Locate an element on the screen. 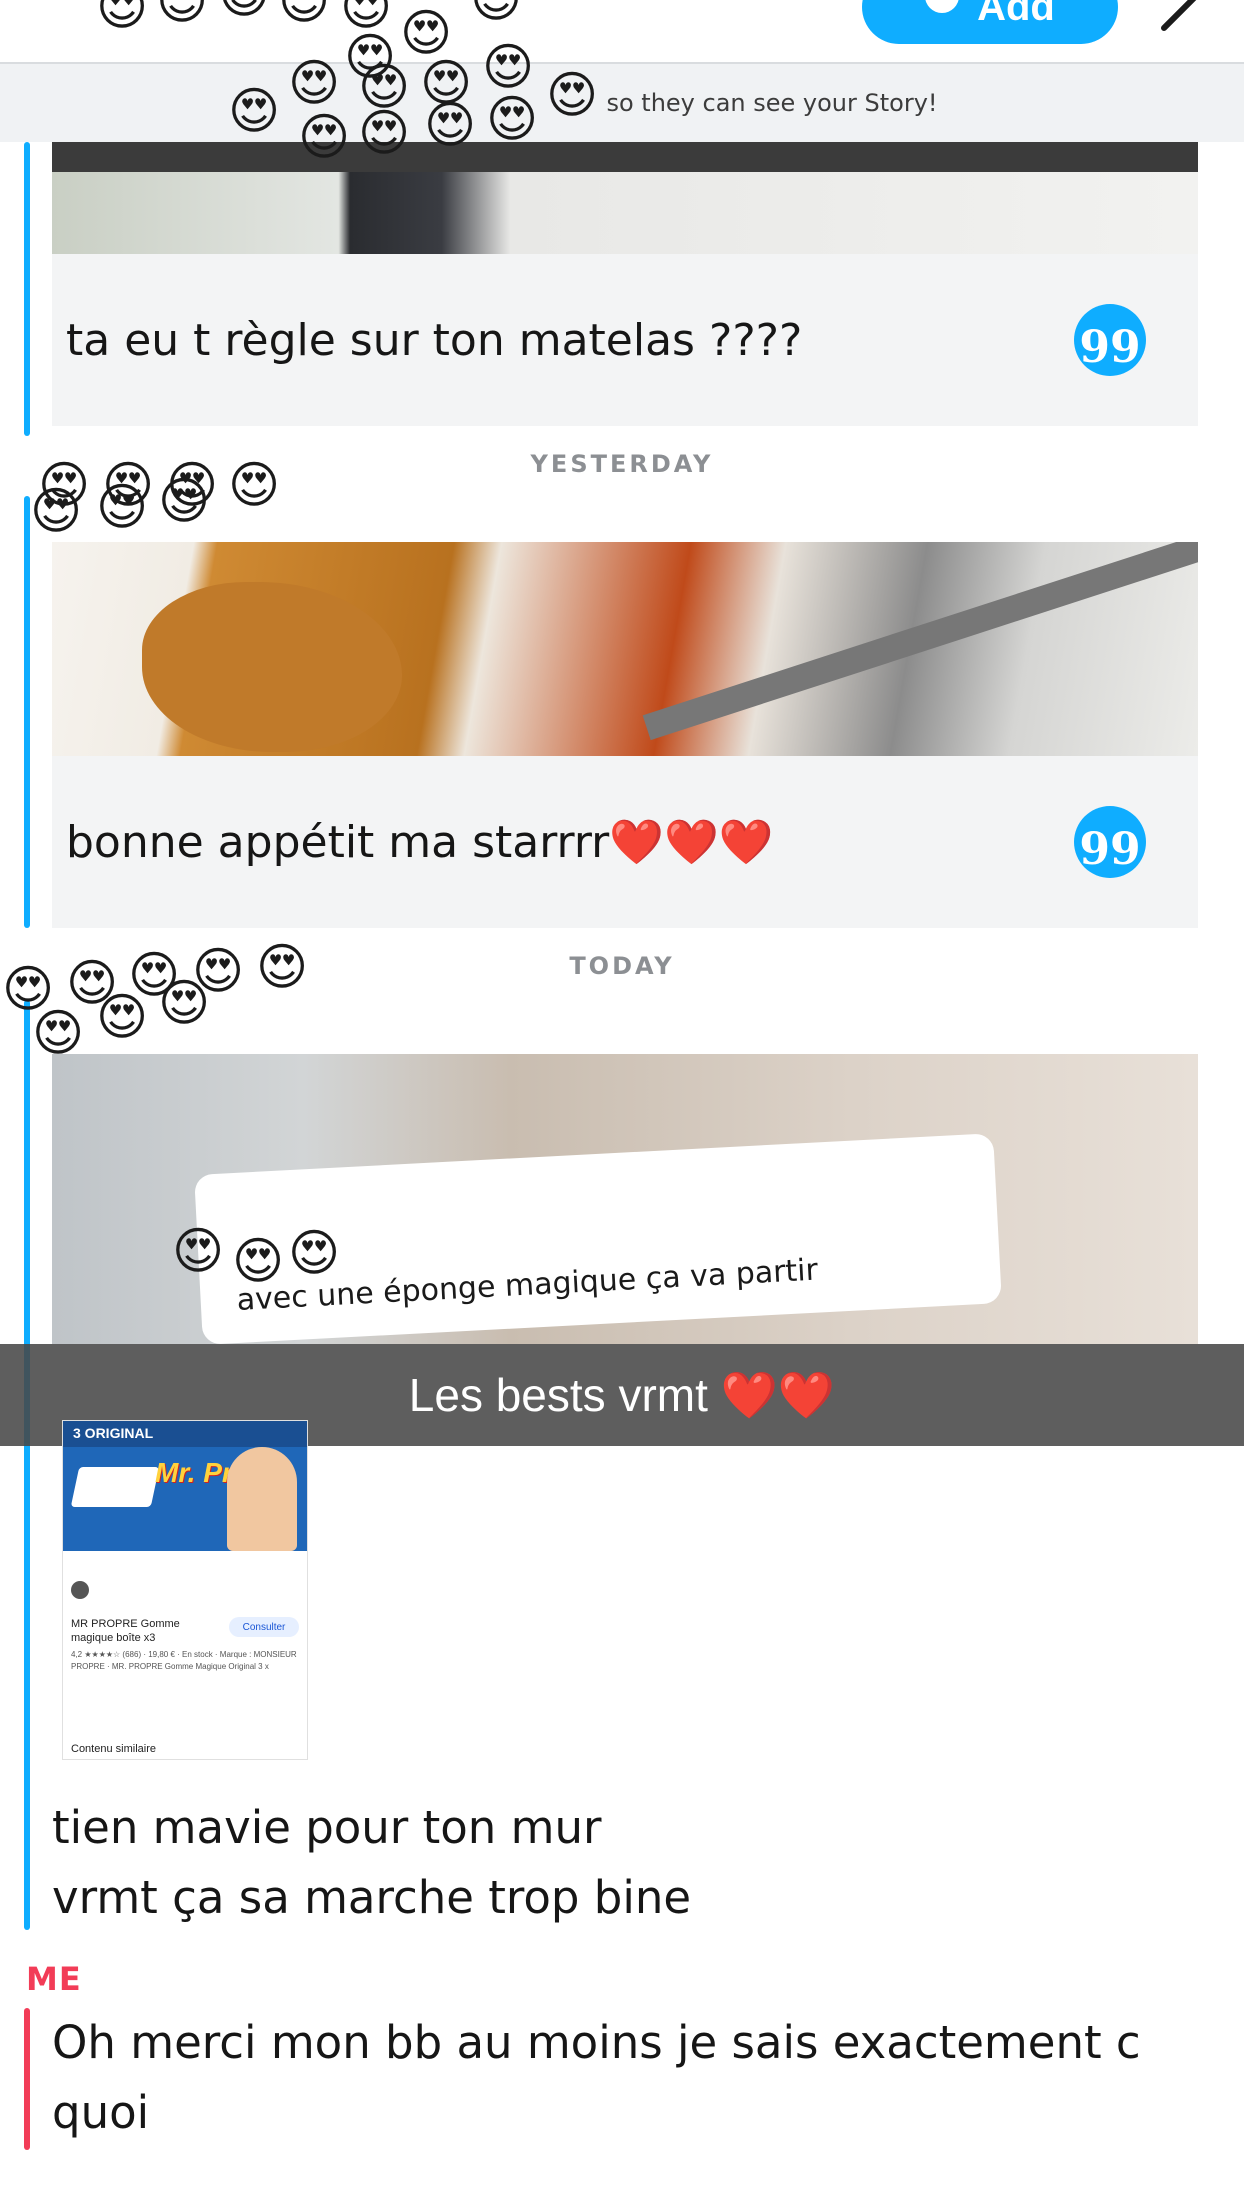 This screenshot has height=2208, width=1244. product-title: MR PROPRE Gomme magique boîte x3 is located at coordinates (125, 1631).